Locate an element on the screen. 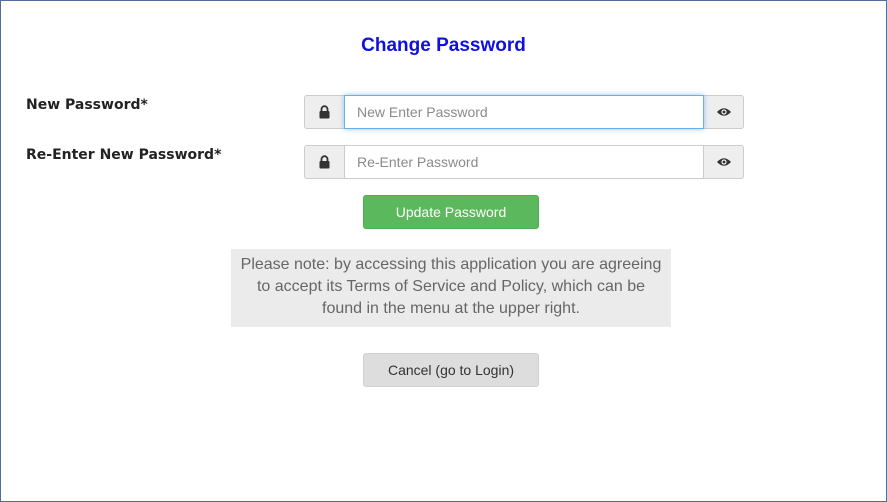 Image resolution: width=887 pixels, height=502 pixels. page-title: Change Password is located at coordinates (443, 45).